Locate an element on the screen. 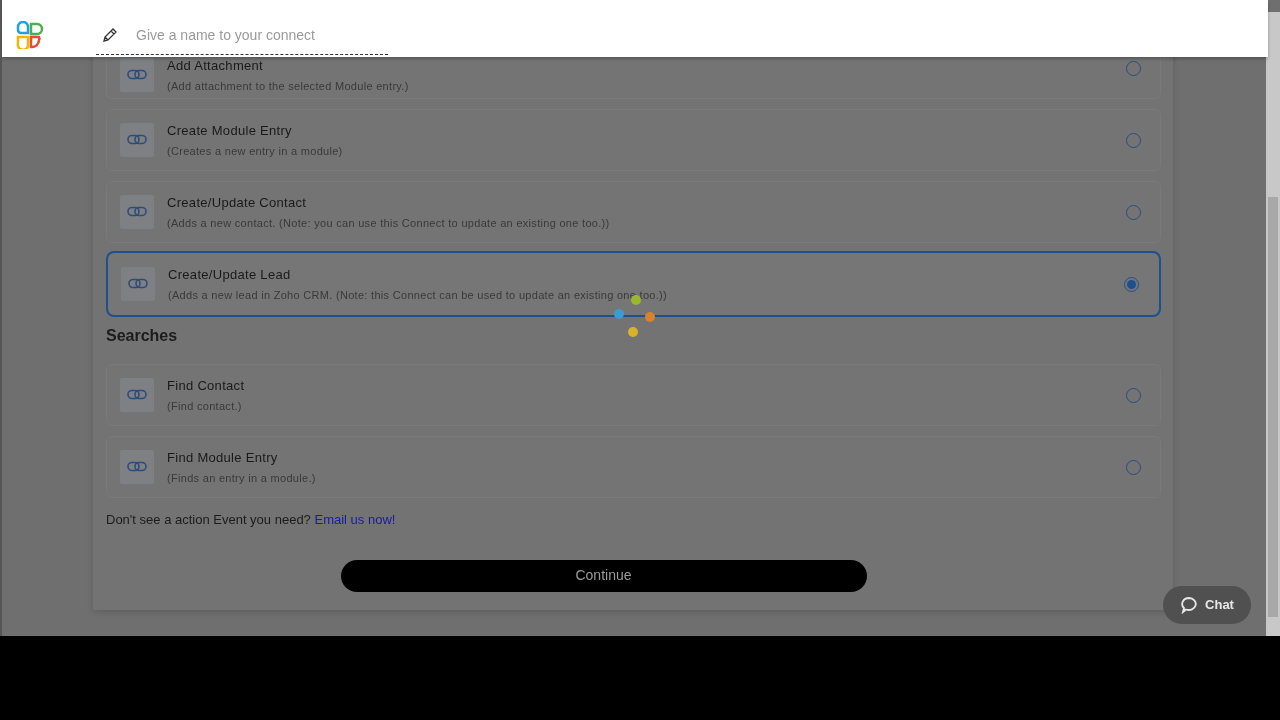 The width and height of the screenshot is (1280, 720). option-title: Create/Update Contact is located at coordinates (237, 203).